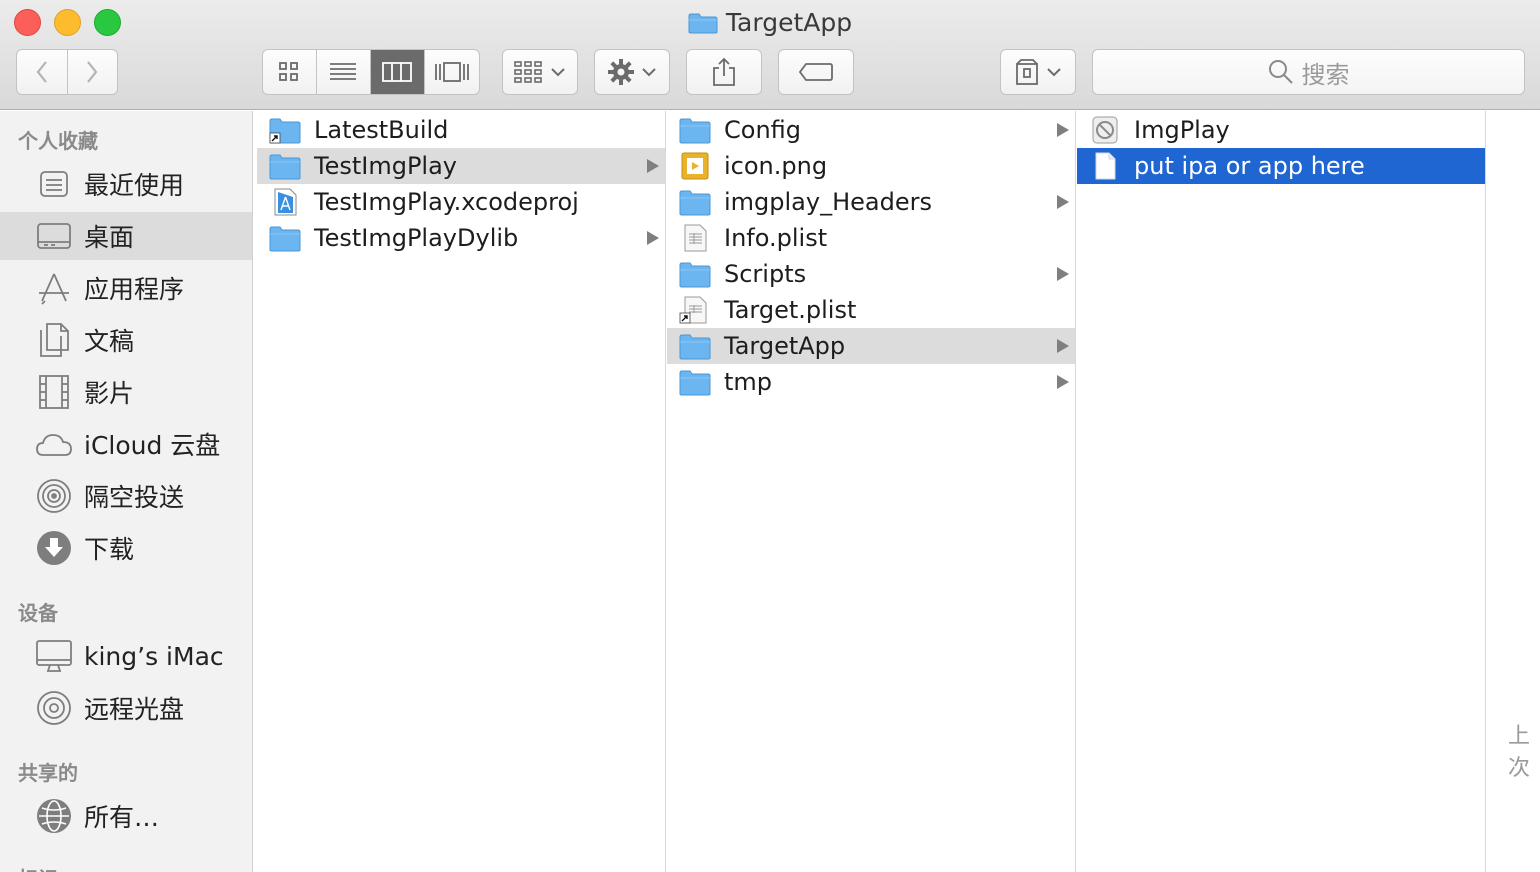 The width and height of the screenshot is (1540, 872). I want to click on sidebar-item-movies: 影片, so click(126, 392).